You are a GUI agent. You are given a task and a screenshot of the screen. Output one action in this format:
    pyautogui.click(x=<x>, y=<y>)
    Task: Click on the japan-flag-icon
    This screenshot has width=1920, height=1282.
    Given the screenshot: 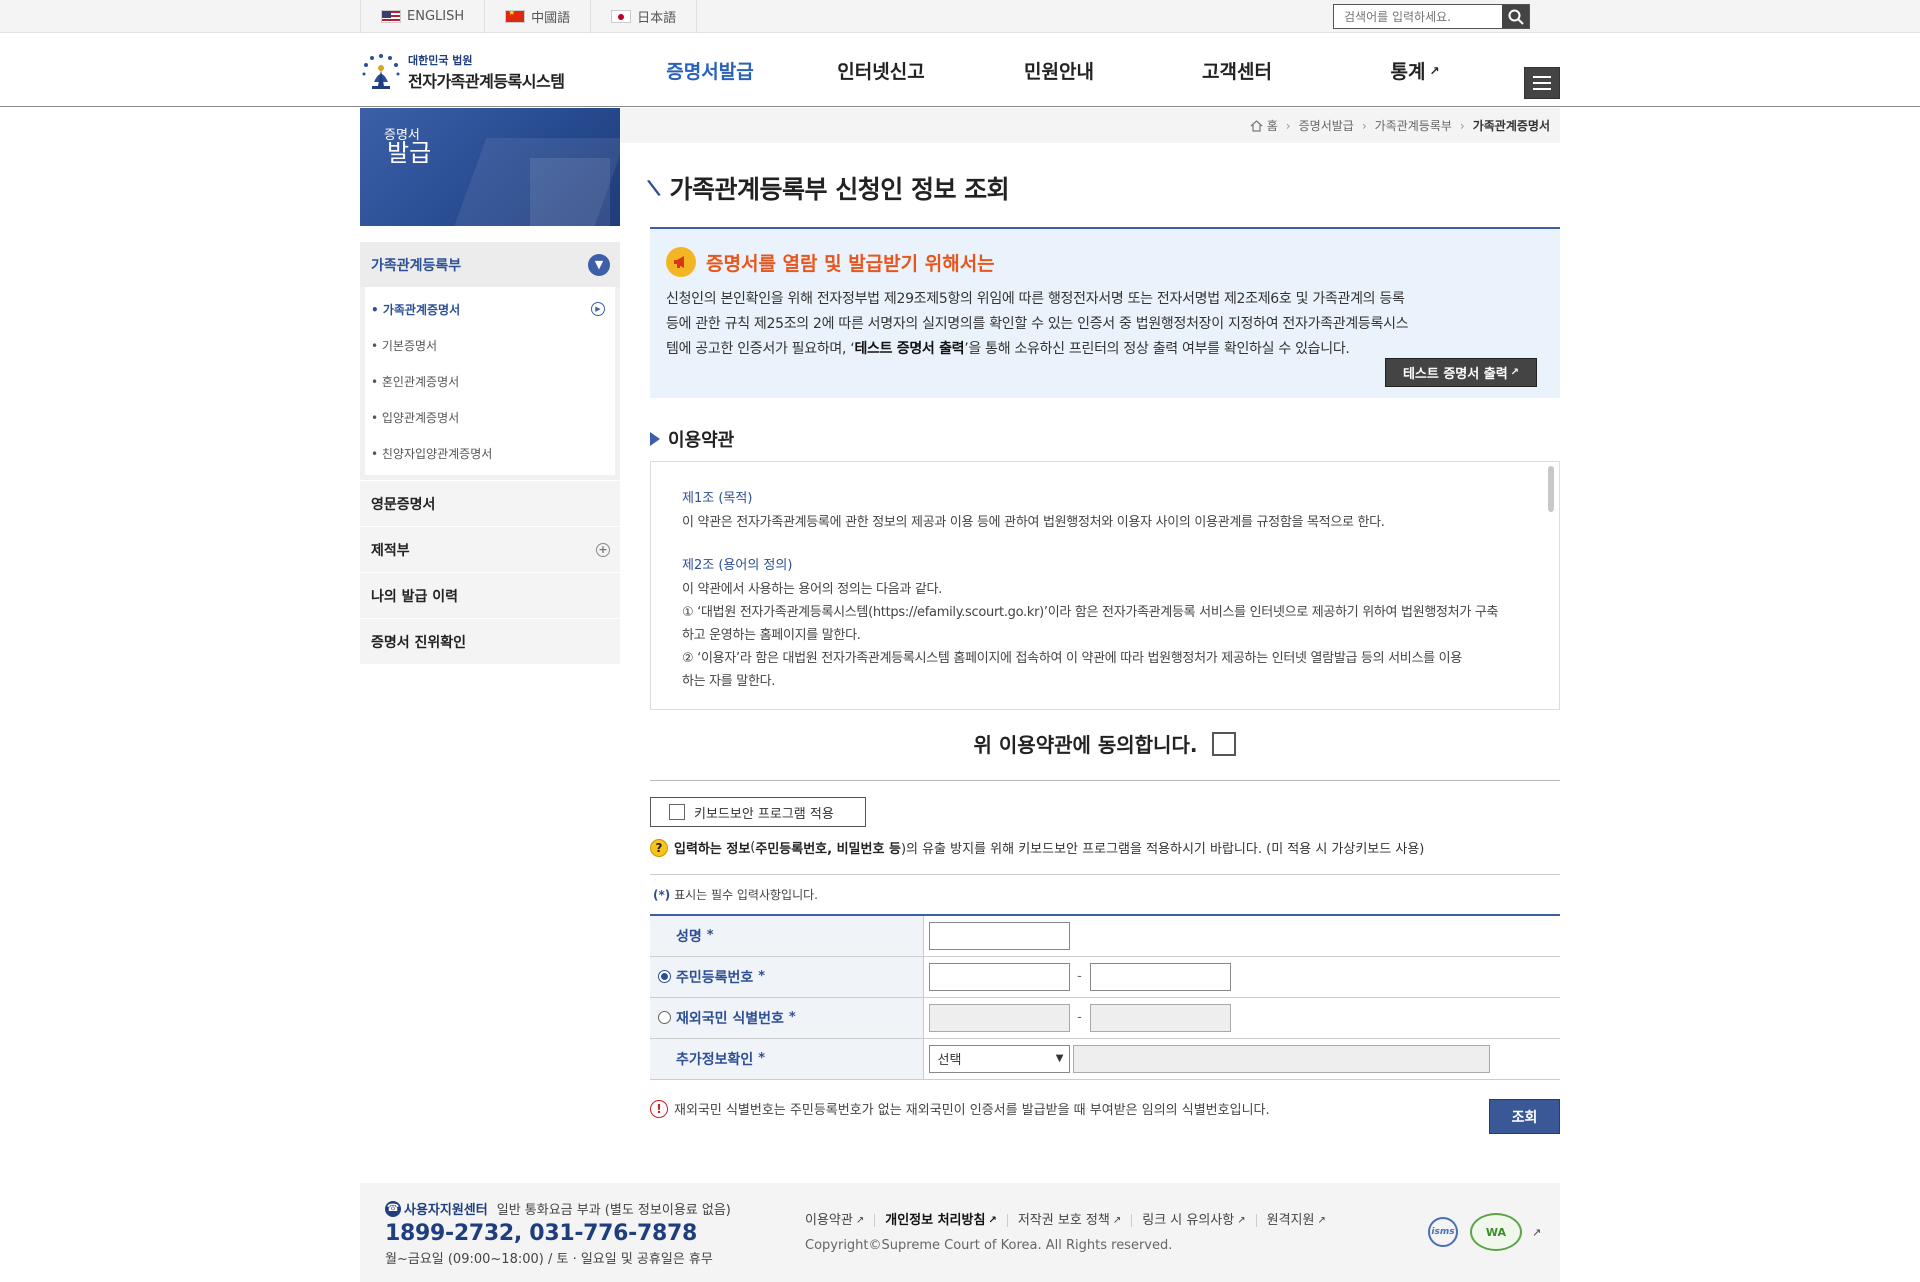 What is the action you would take?
    pyautogui.click(x=621, y=16)
    